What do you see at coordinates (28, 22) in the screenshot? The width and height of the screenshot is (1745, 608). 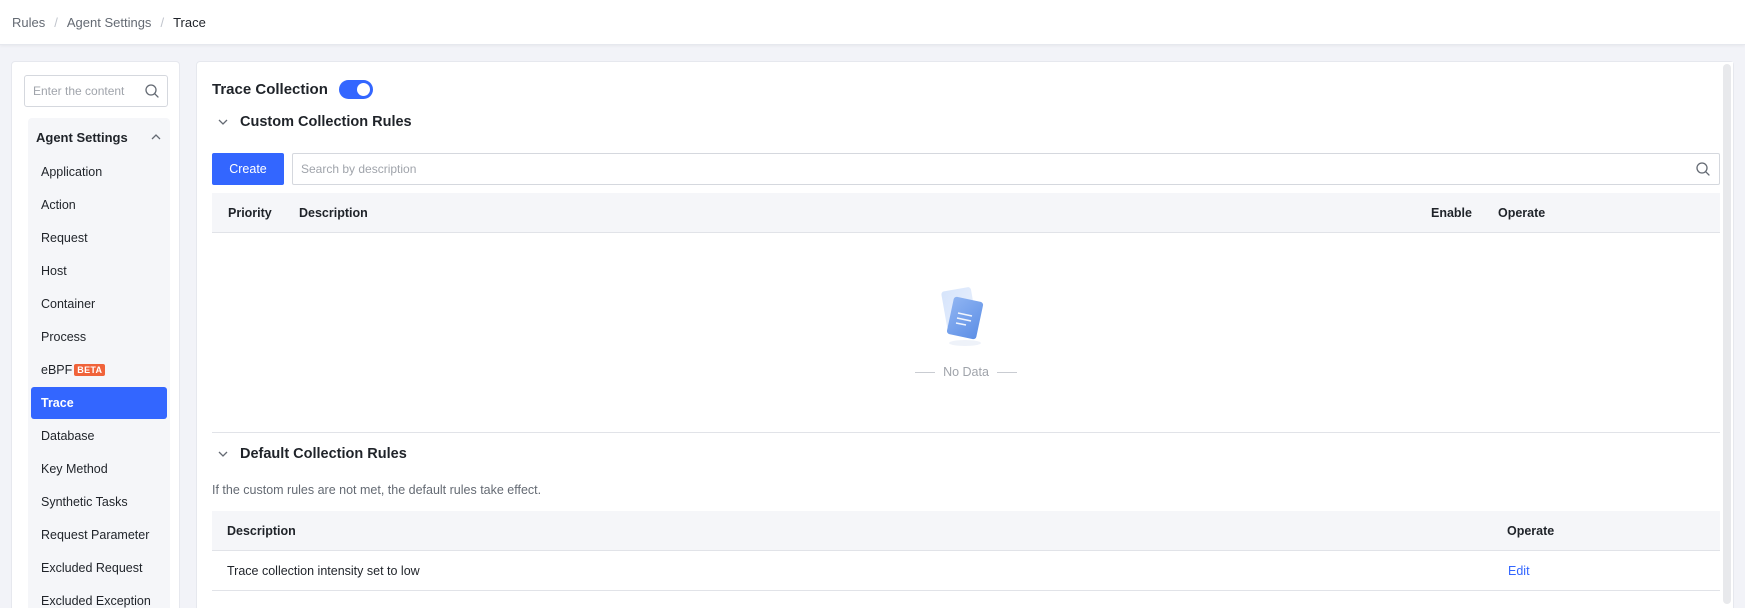 I see `breadcrumb-rules: Rules` at bounding box center [28, 22].